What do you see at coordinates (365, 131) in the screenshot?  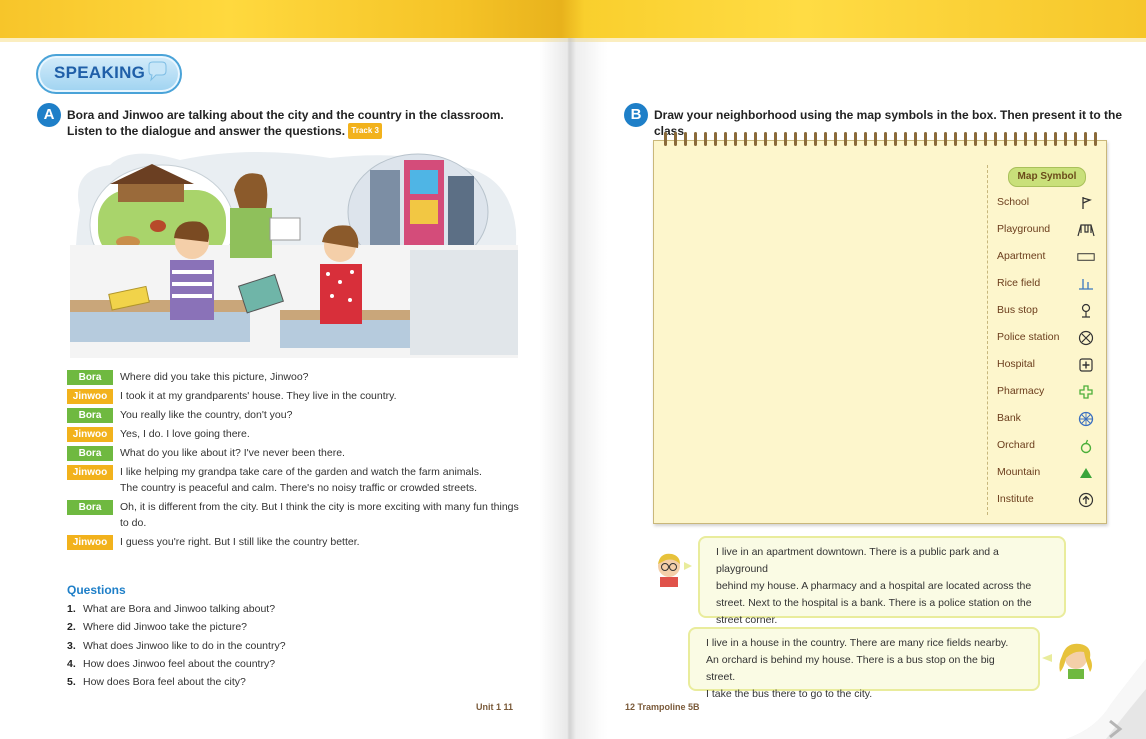 I see `track-label: Track 3` at bounding box center [365, 131].